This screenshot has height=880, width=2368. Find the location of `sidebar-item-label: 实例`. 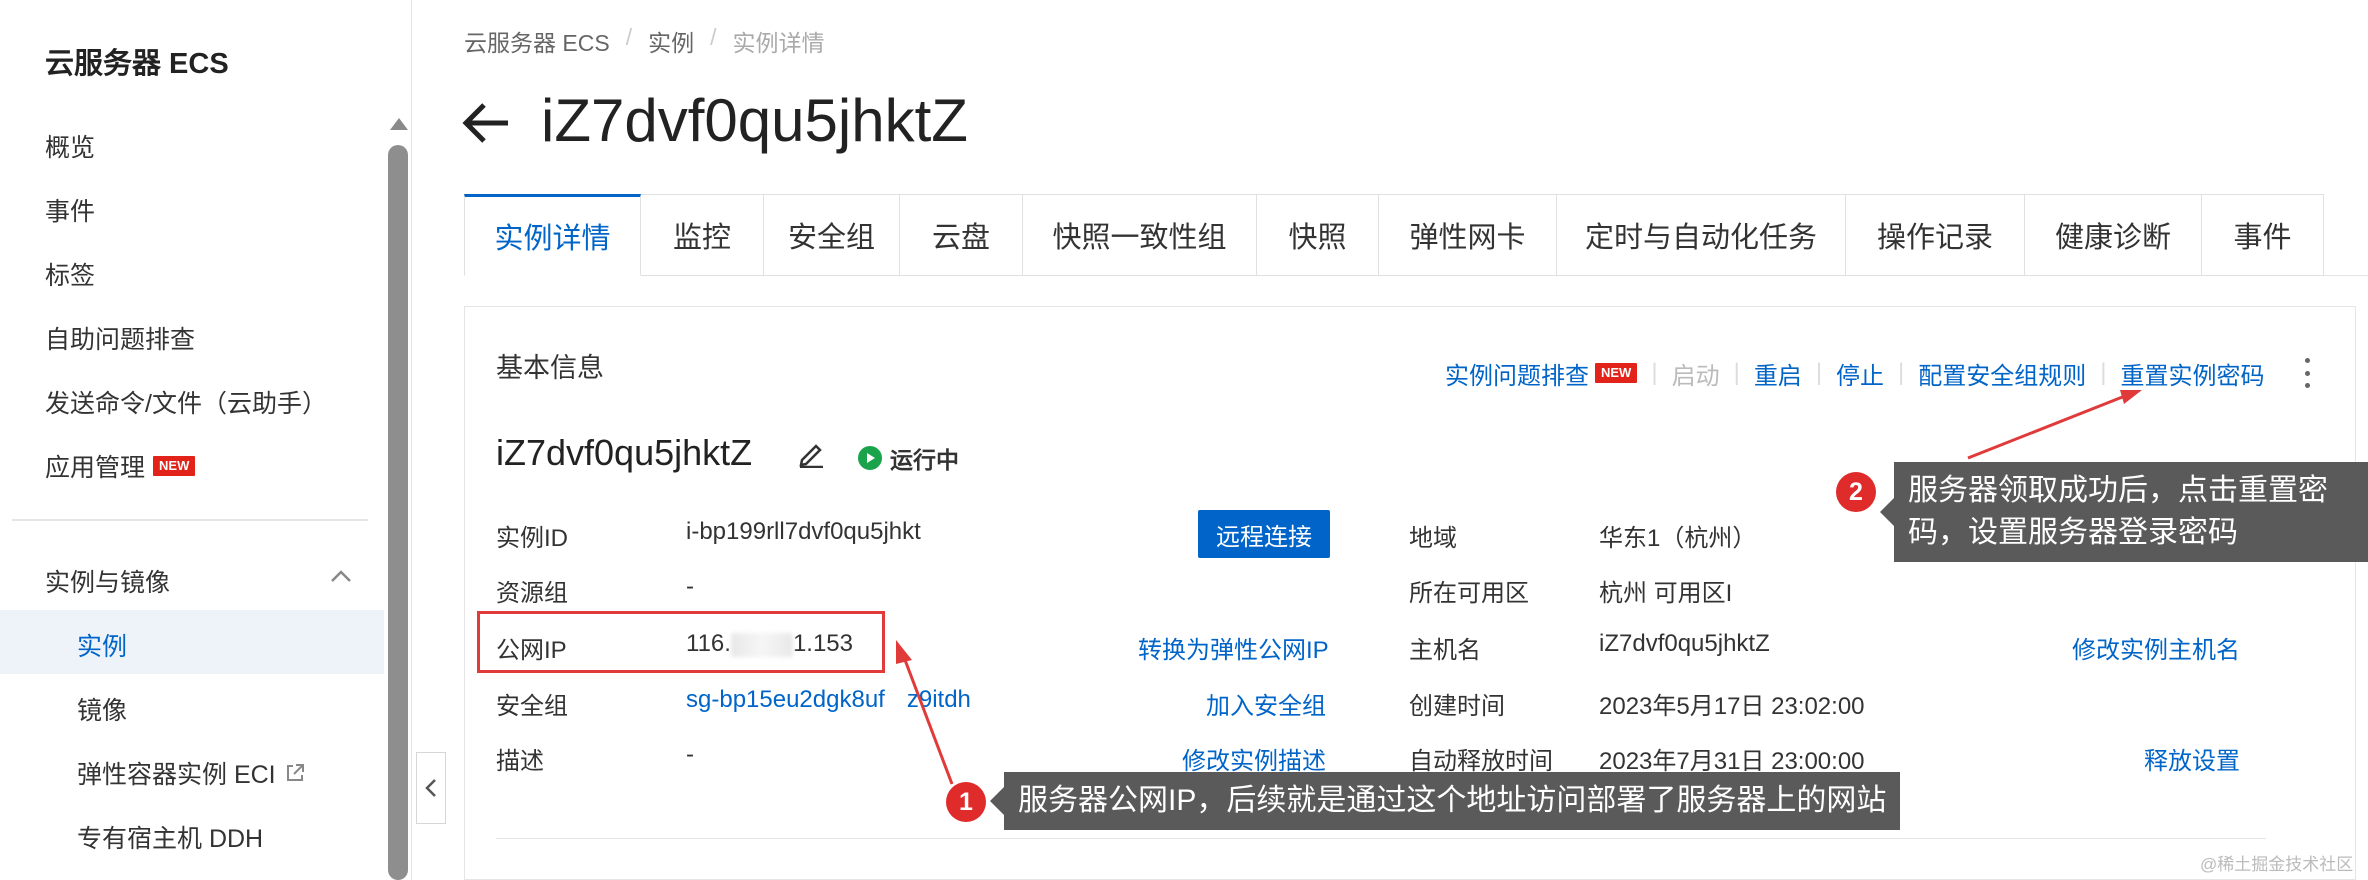

sidebar-item-label: 实例 is located at coordinates (102, 647).